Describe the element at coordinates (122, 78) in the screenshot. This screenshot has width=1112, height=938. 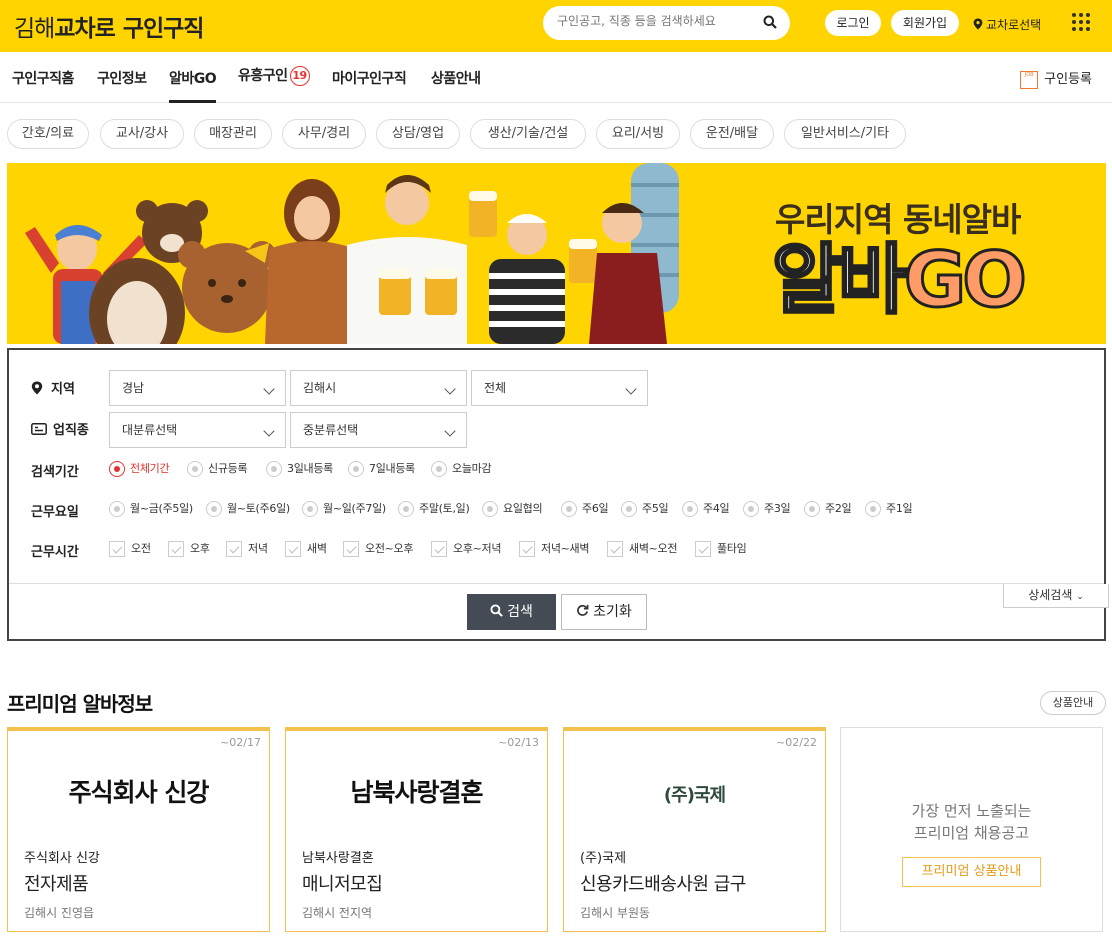
I see `nav-item-job-info: 구인정보` at that location.